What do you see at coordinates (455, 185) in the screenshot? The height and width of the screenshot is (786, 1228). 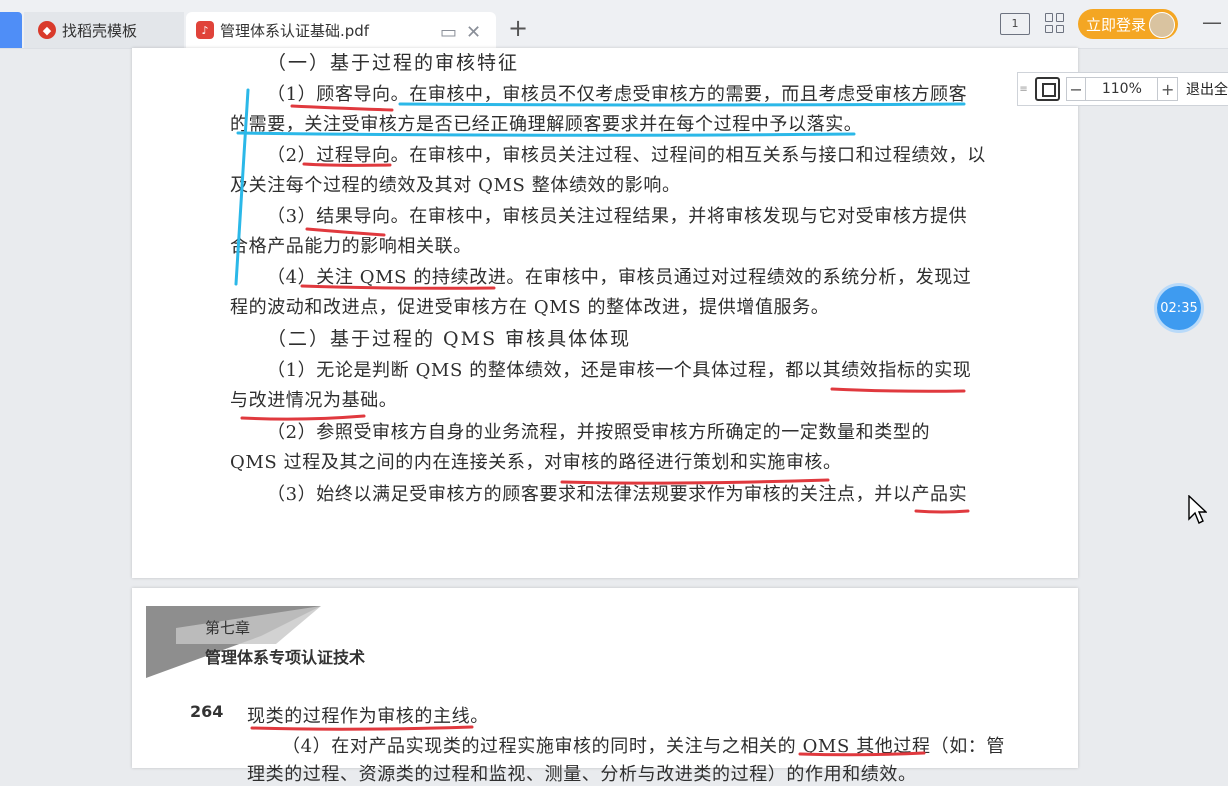 I see `text-line: 及关注每个过程的绩效及其对 QMS 整体绩效的影响。` at bounding box center [455, 185].